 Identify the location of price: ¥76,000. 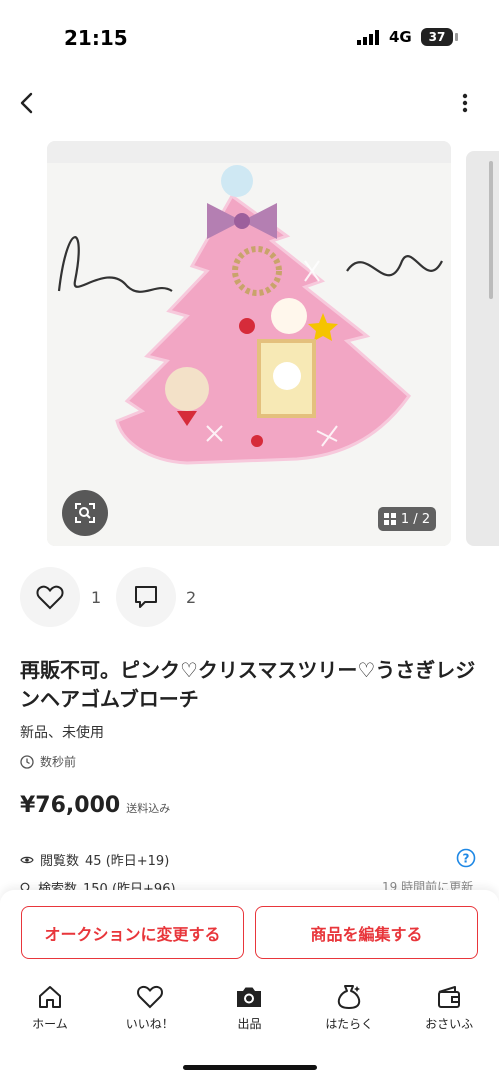
(70, 805).